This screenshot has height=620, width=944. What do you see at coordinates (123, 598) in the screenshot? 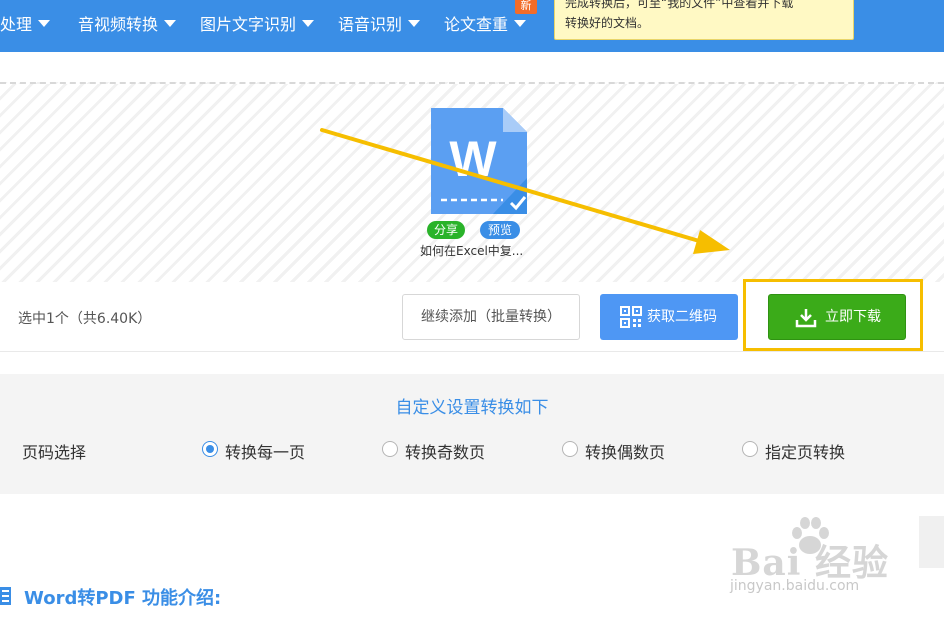
I see `intro-title: Word转PDF 功能介绍:` at bounding box center [123, 598].